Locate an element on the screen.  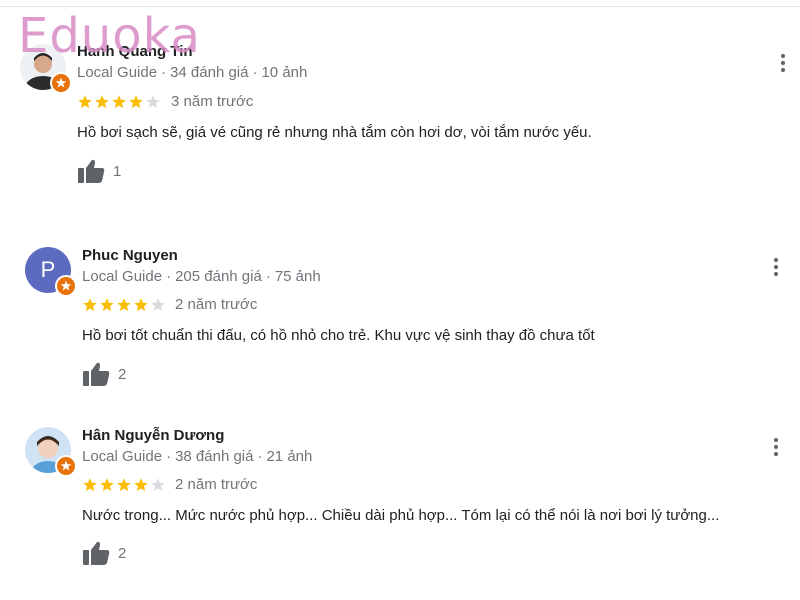
photo-count: 21 ảnh is located at coordinates (289, 456).